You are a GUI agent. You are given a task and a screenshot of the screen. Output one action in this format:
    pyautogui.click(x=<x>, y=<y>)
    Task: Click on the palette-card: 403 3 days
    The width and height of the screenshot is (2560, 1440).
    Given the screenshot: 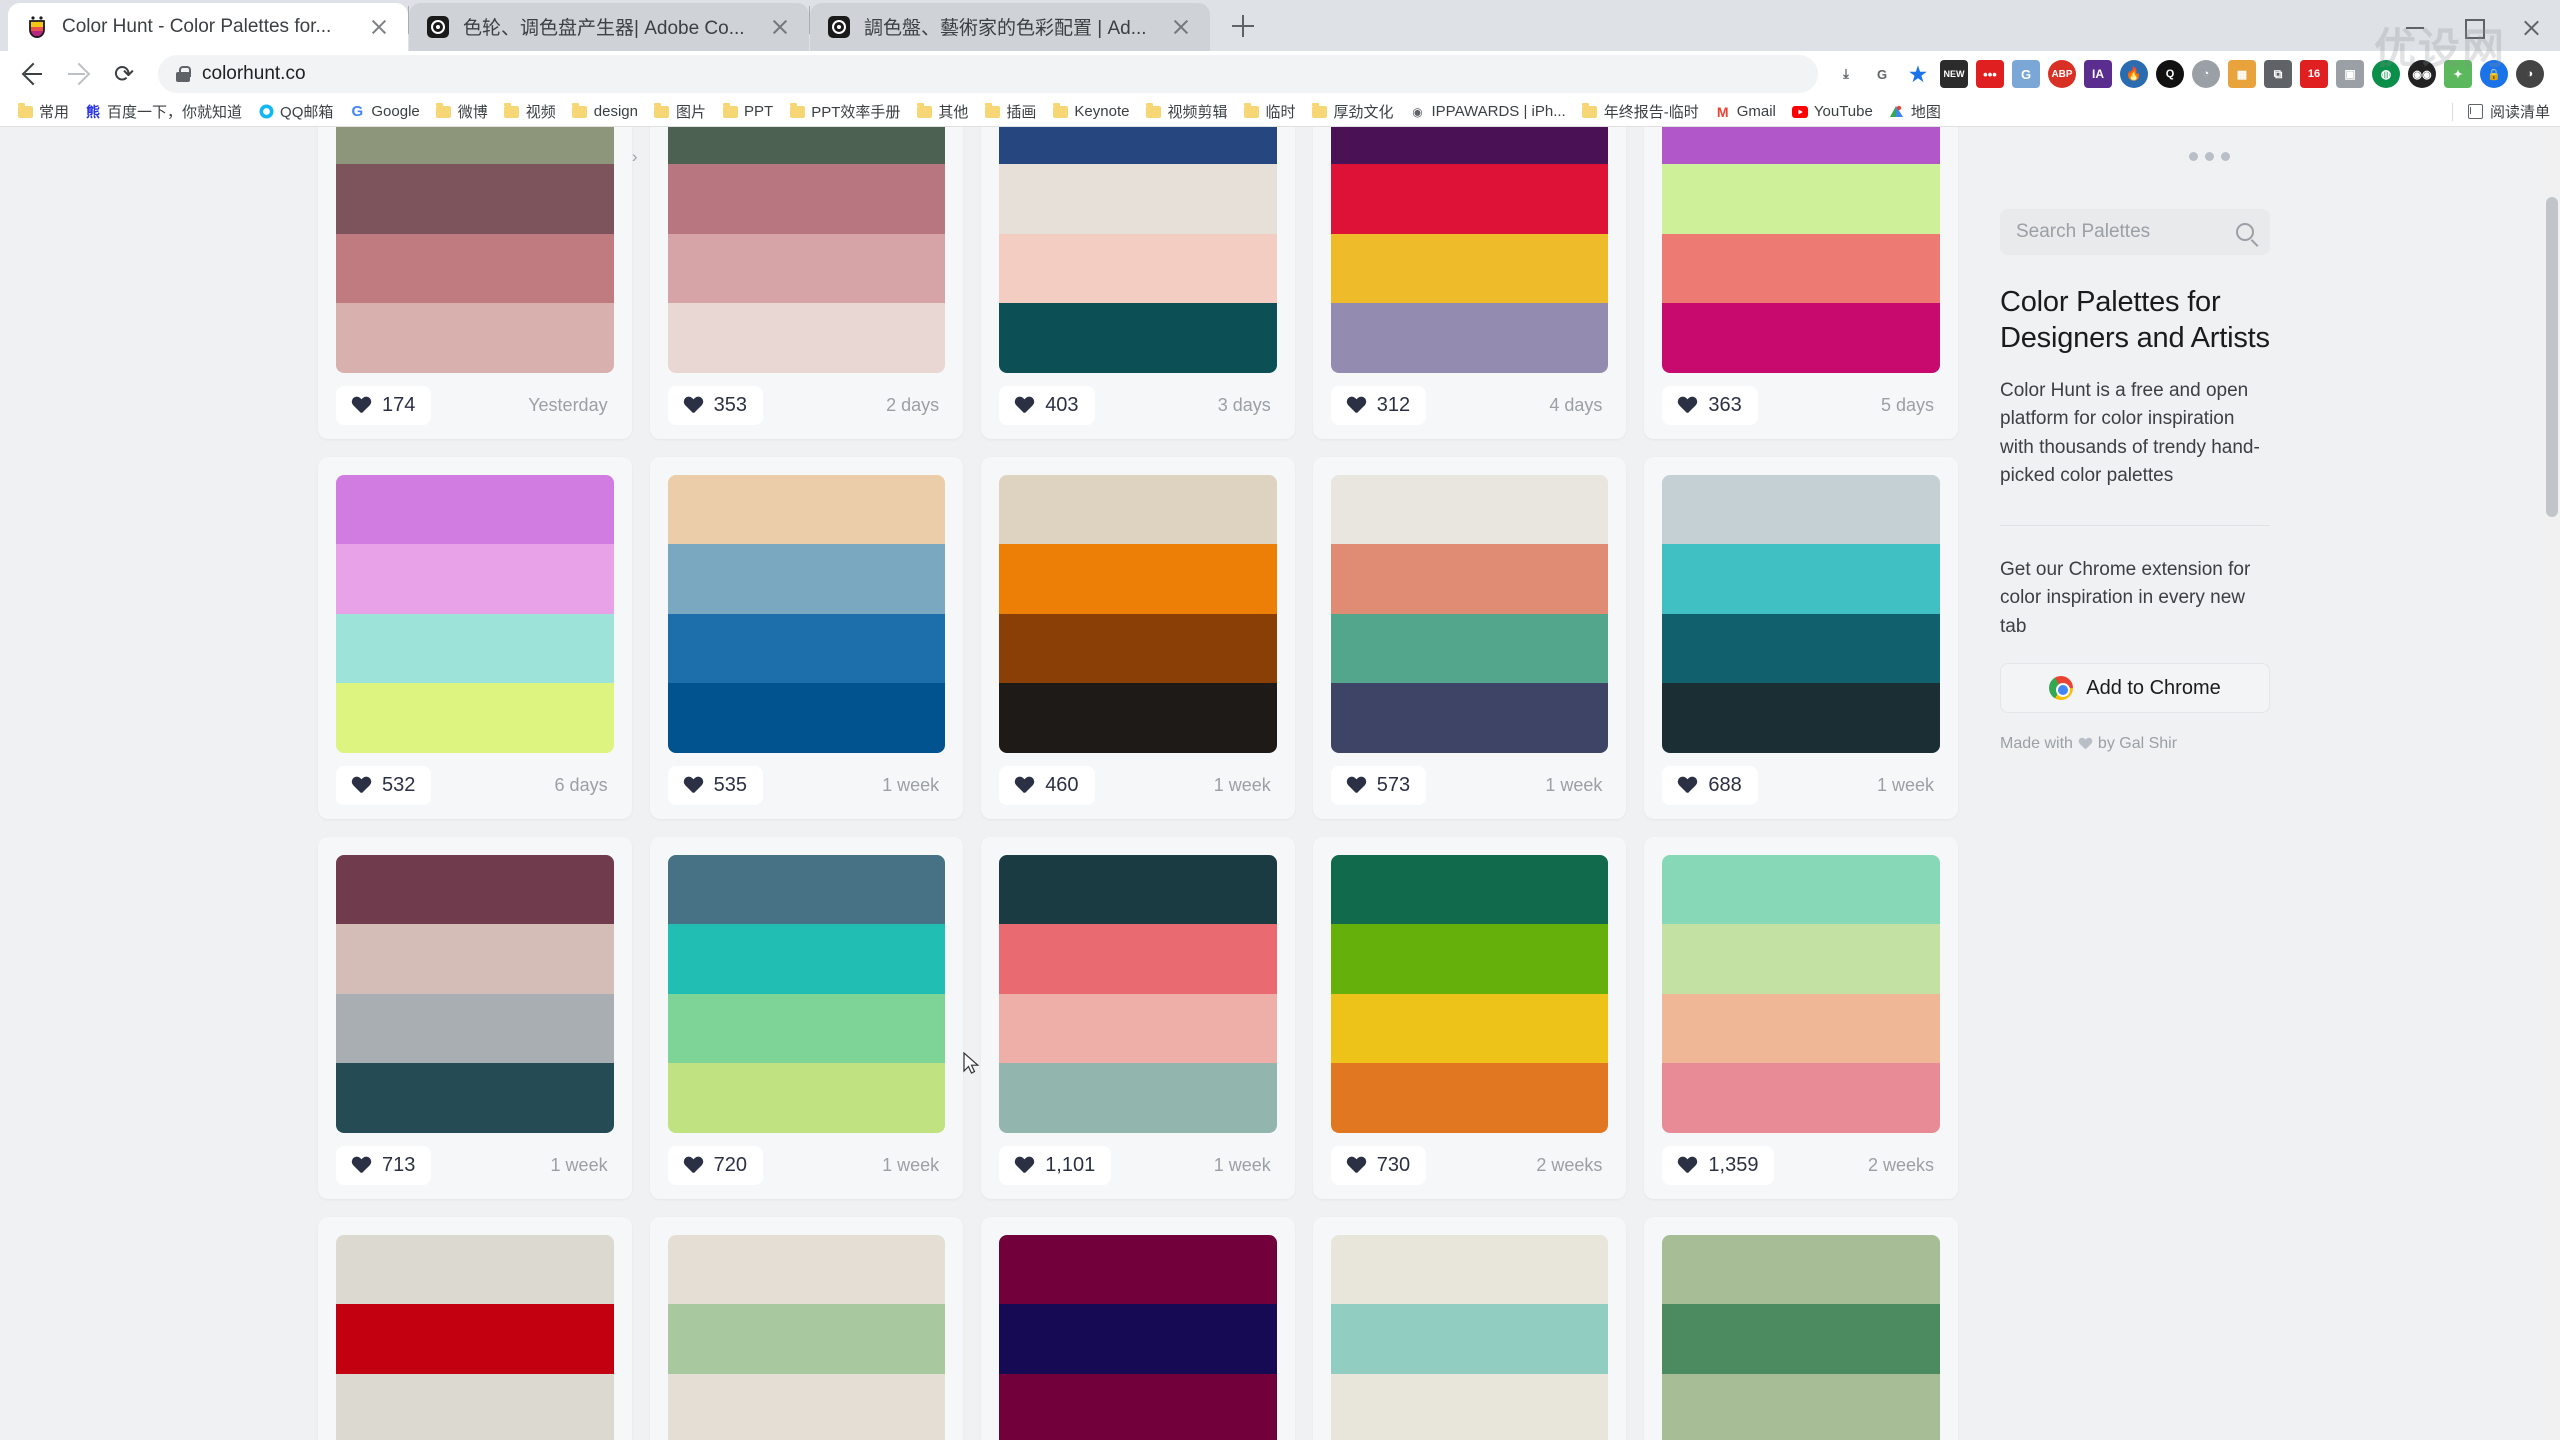 What is the action you would take?
    pyautogui.click(x=1138, y=282)
    